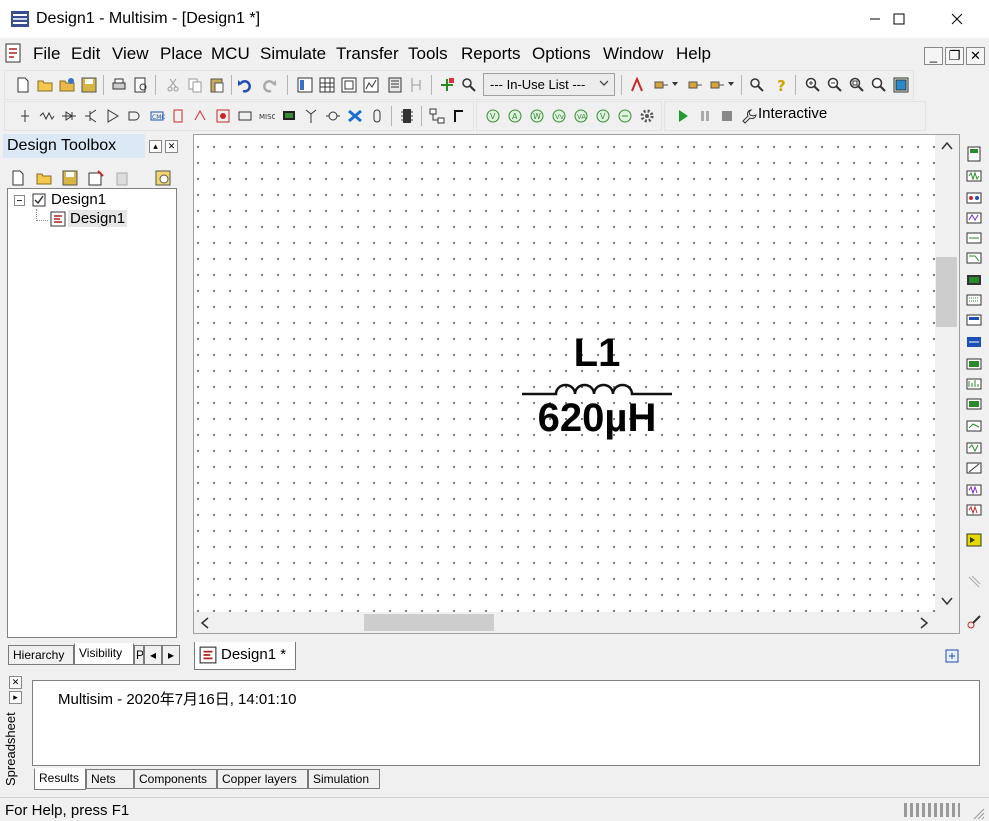 The image size is (989, 821). I want to click on interactive-simulation-label: Interactive, so click(792, 113).